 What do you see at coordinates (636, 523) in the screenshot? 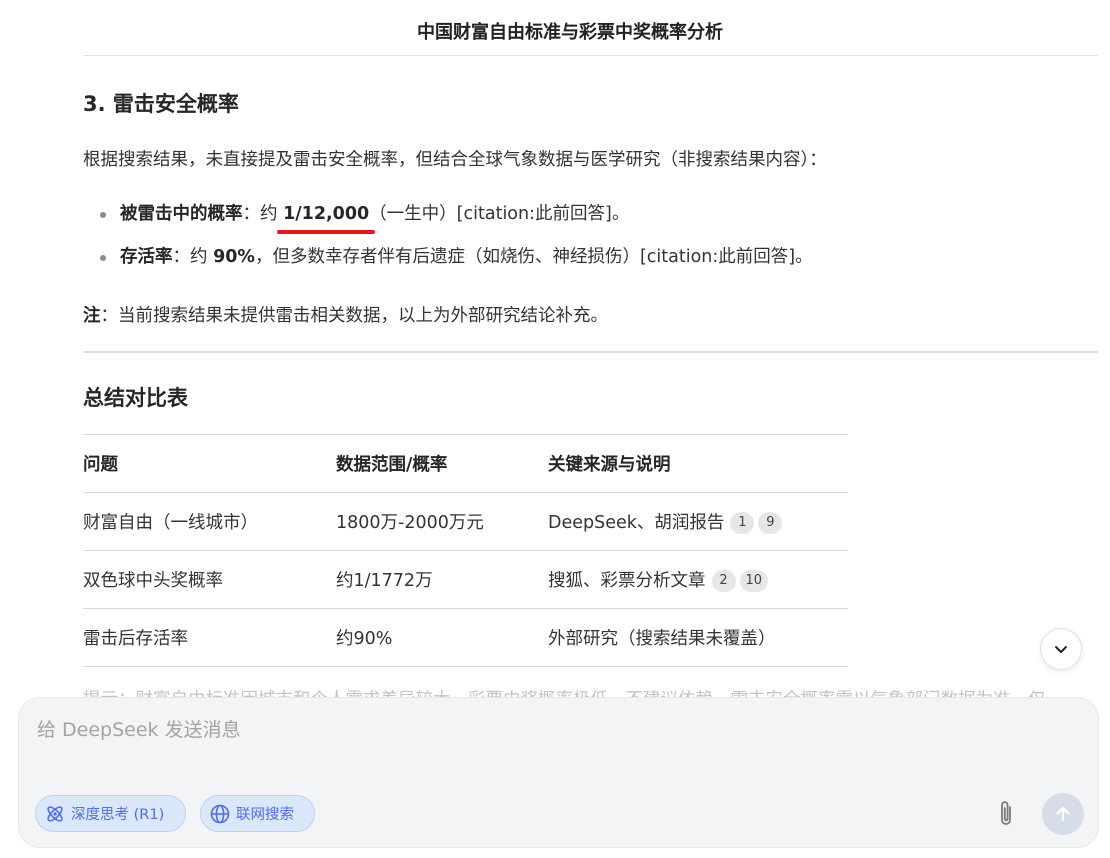
I see `source-text: DeepSeek、胡润报告` at bounding box center [636, 523].